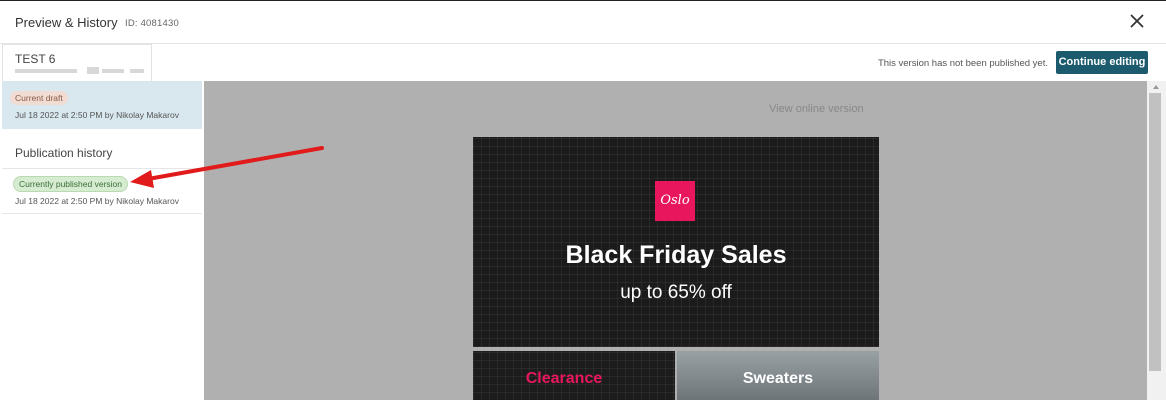 The height and width of the screenshot is (400, 1166). What do you see at coordinates (77, 62) in the screenshot?
I see `template-info: TEST 6` at bounding box center [77, 62].